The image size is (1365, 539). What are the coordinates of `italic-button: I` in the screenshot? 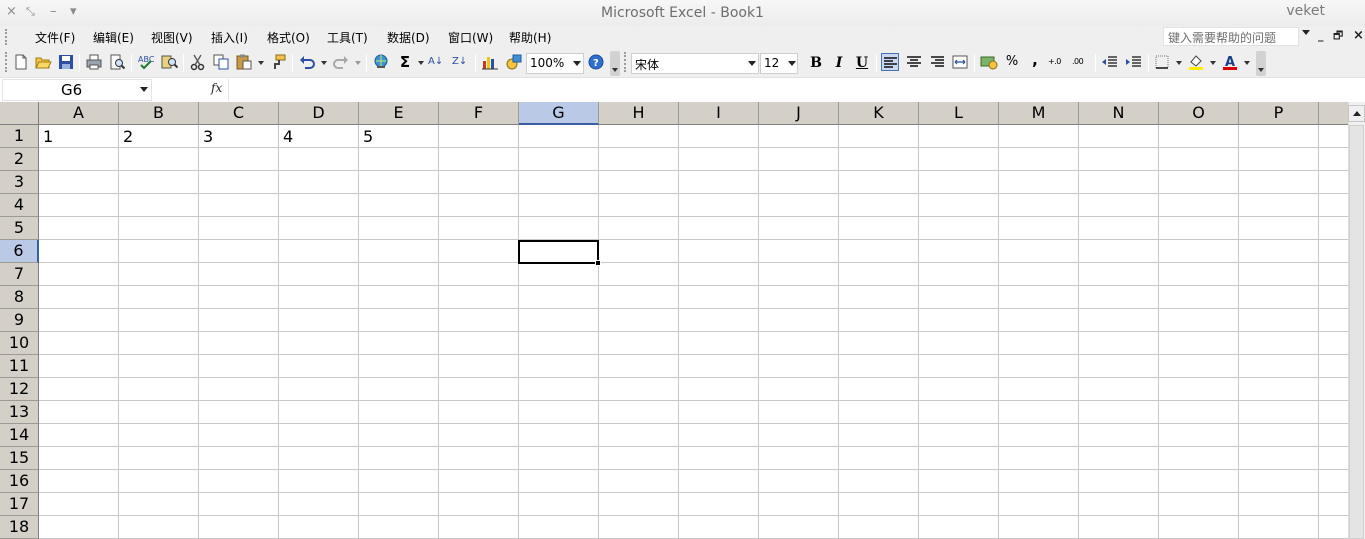 It's located at (839, 63).